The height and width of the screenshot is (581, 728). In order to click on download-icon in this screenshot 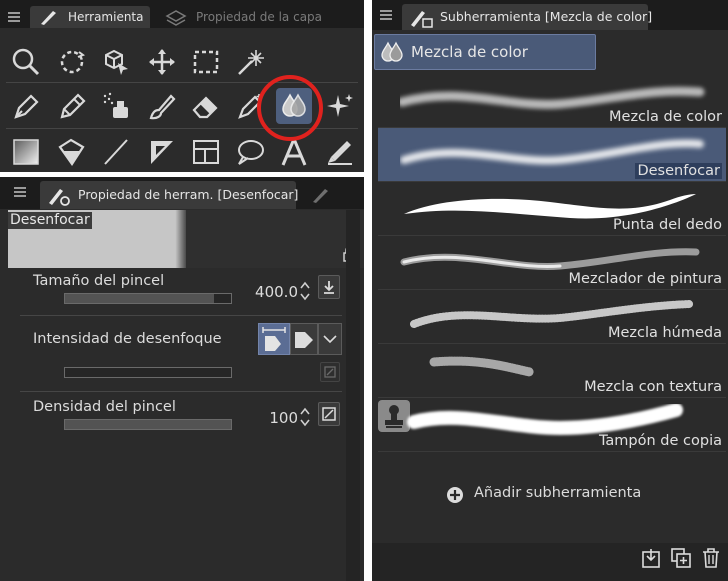, I will do `click(329, 287)`.